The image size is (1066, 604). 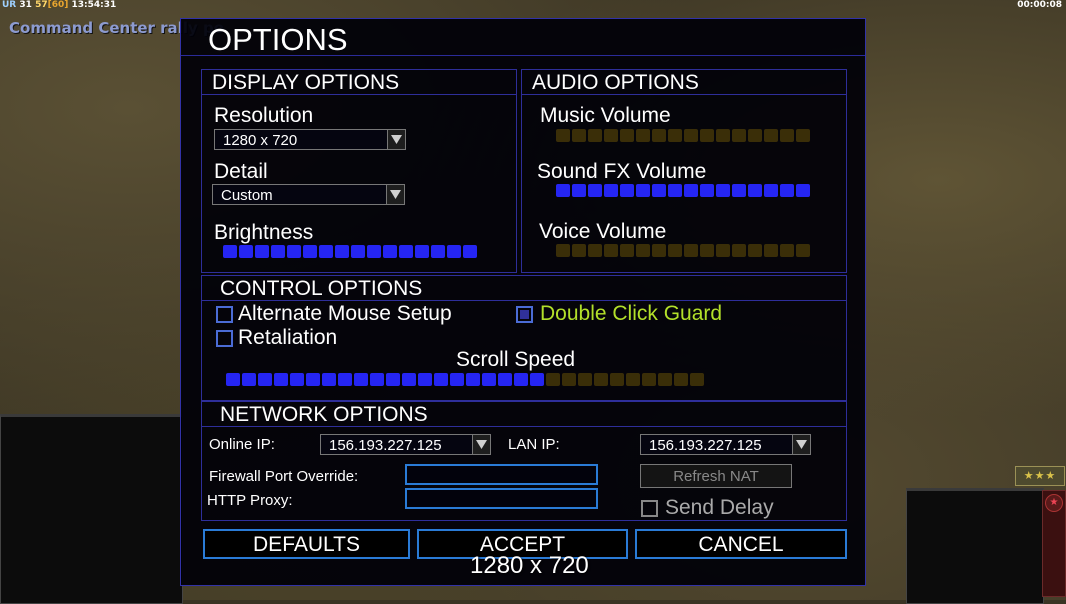 What do you see at coordinates (524, 314) in the screenshot?
I see `double-click-guard-checkbox` at bounding box center [524, 314].